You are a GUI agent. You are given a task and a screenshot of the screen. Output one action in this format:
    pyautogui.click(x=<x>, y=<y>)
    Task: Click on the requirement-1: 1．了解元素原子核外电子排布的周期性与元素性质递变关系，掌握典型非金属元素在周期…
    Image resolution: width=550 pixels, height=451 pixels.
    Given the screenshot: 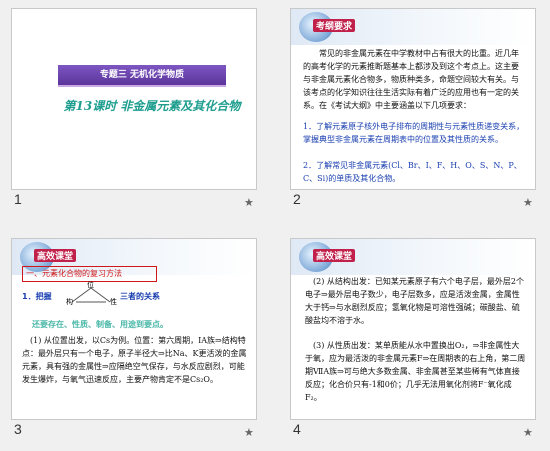 What is the action you would take?
    pyautogui.click(x=414, y=133)
    